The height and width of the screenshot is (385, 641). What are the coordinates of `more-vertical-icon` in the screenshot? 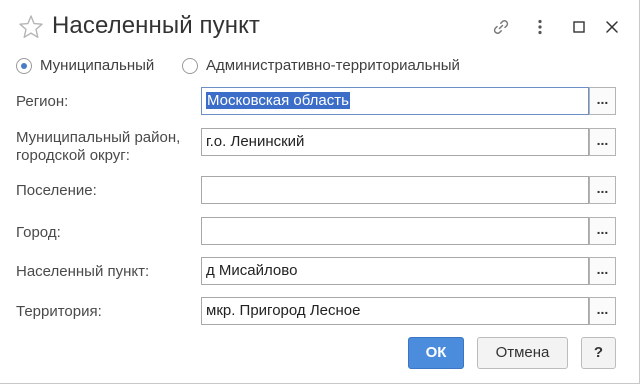 It's located at (540, 27).